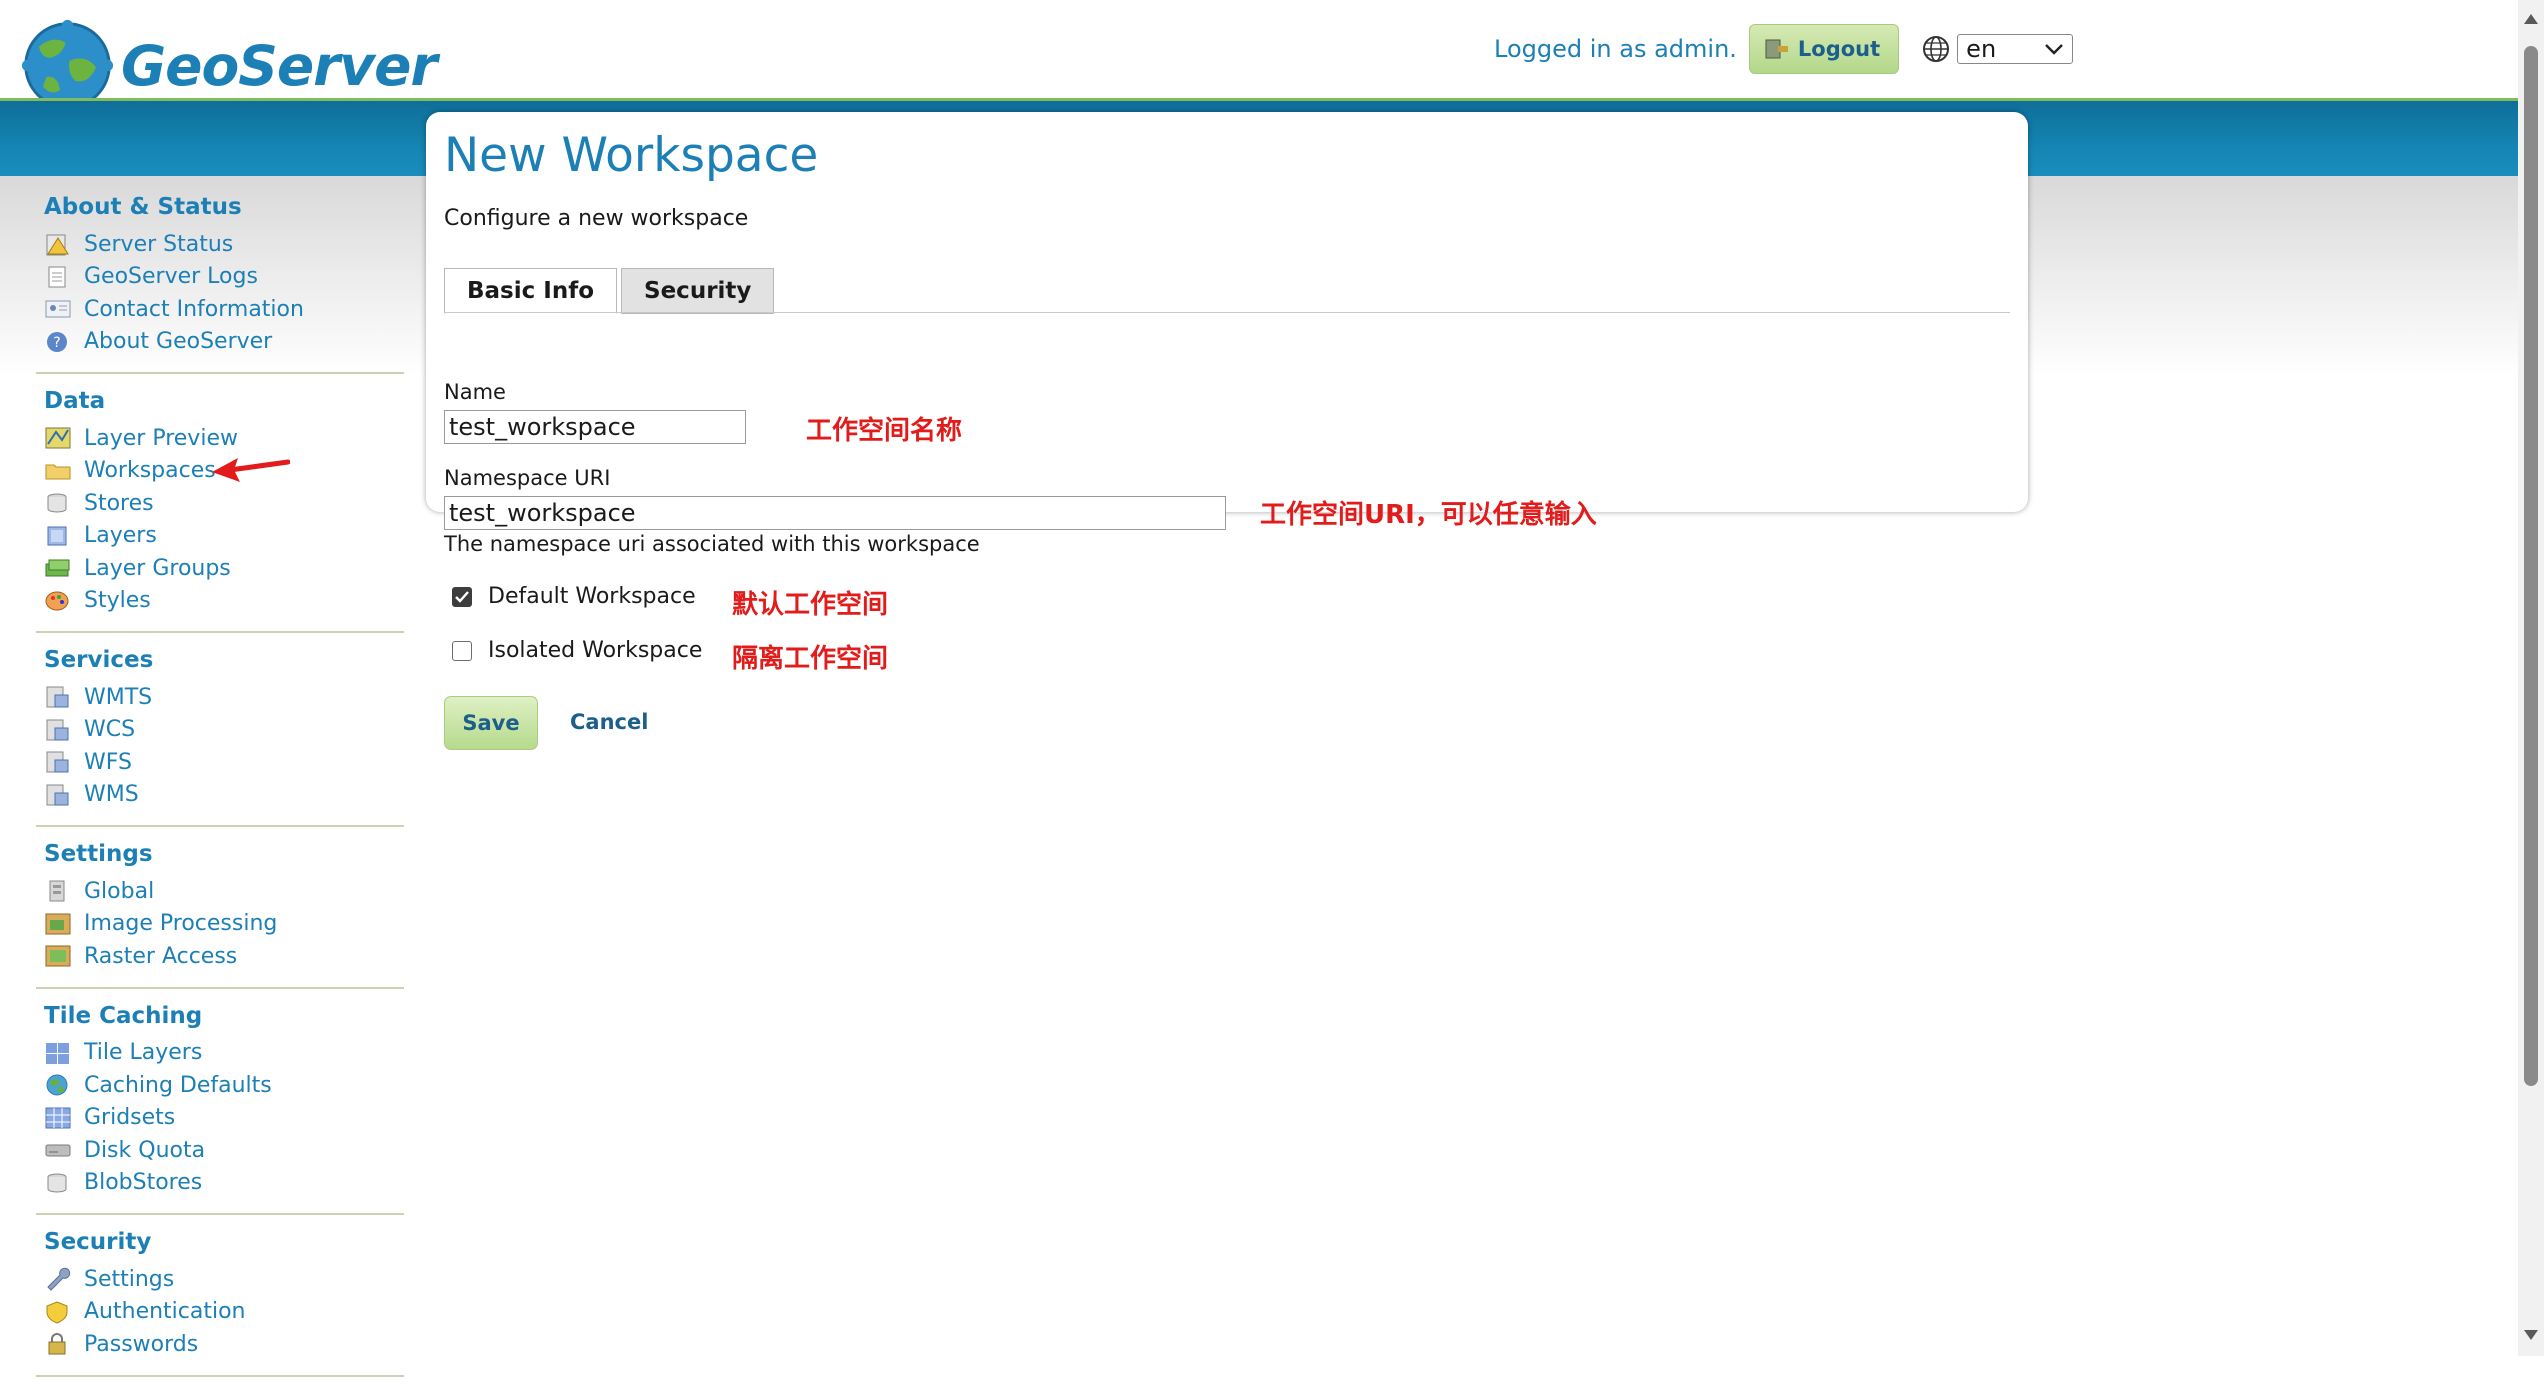  Describe the element at coordinates (884, 431) in the screenshot. I see `name-annotation: 工作空间名称` at that location.